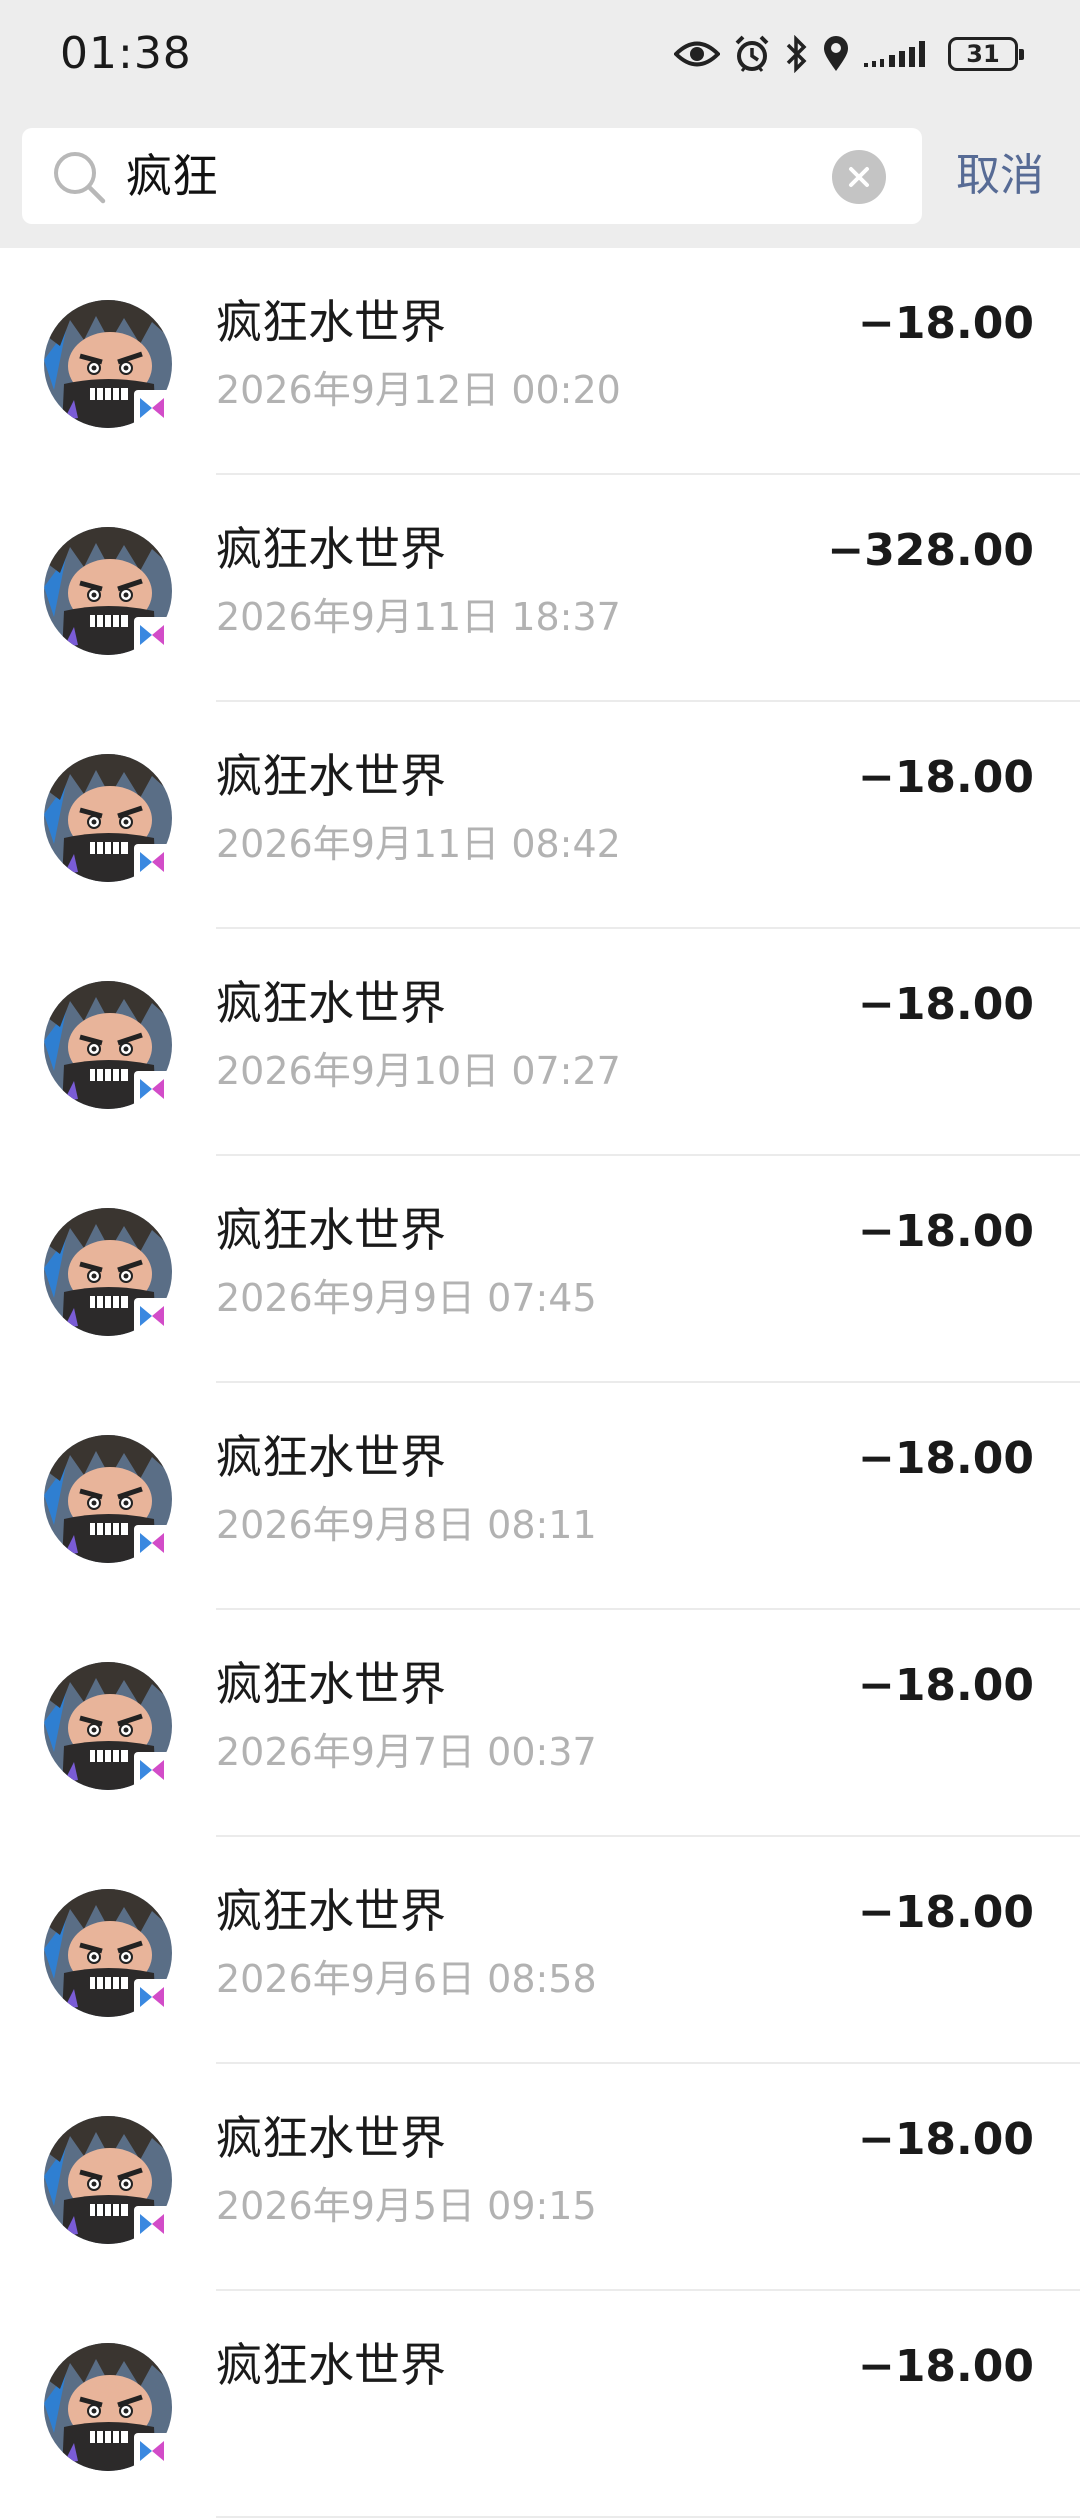 Image resolution: width=1080 pixels, height=2518 pixels. I want to click on status-time: 01:38, so click(126, 53).